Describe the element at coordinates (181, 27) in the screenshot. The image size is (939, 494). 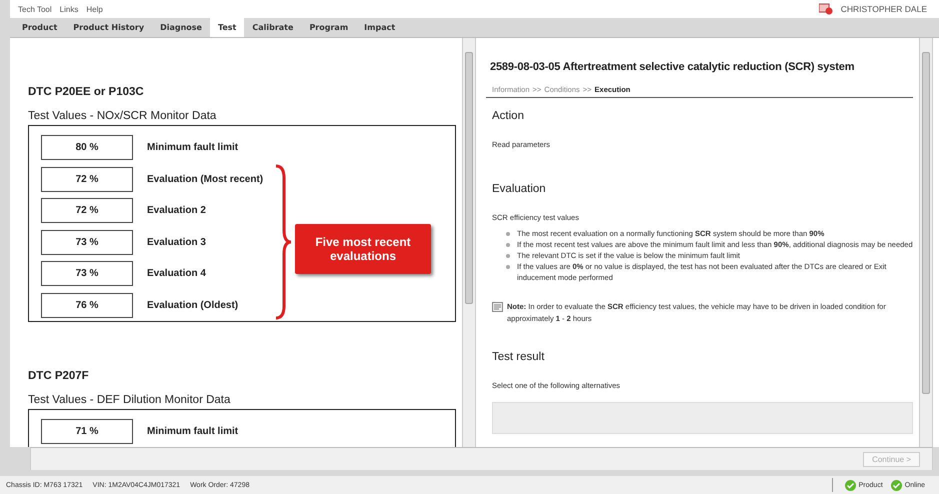
I see `tab: Diagnose` at that location.